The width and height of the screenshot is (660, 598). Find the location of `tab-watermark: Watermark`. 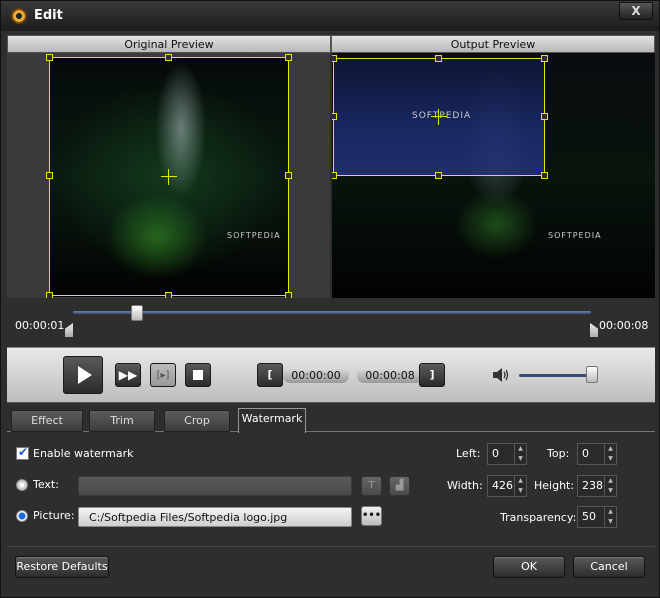

tab-watermark: Watermark is located at coordinates (272, 420).